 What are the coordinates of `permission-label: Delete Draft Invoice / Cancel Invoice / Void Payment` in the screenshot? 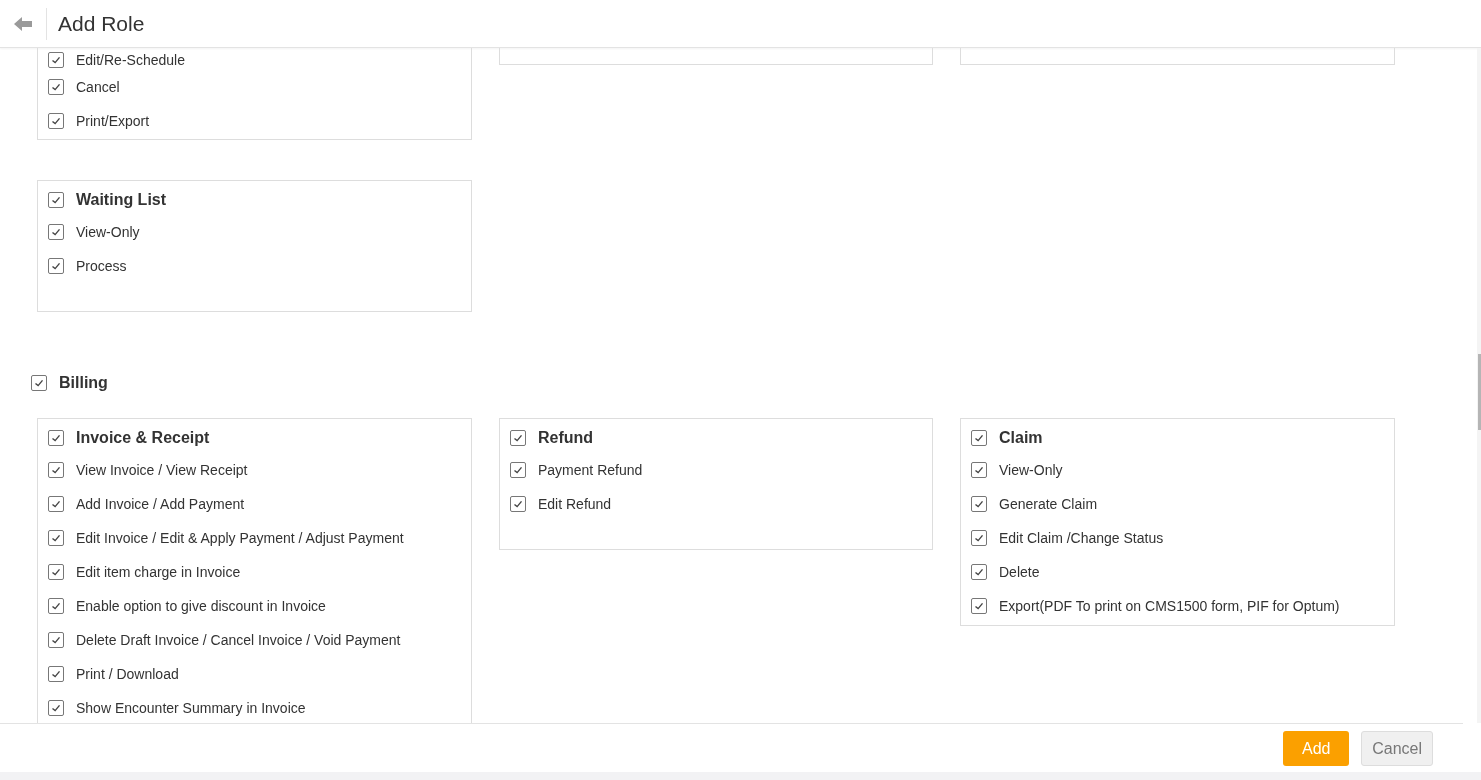 It's located at (238, 640).